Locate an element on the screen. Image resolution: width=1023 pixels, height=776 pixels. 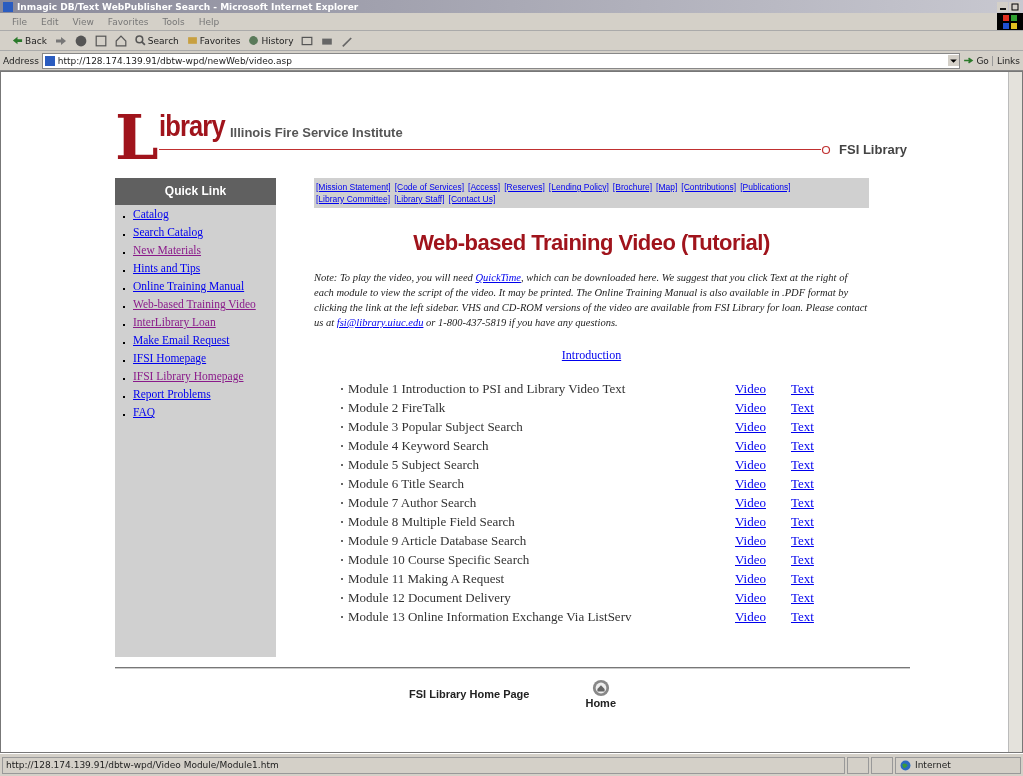
status-url: http://128.174.139.91/dbtw-wpd/Video Module/Module1.htm is located at coordinates (423, 765).